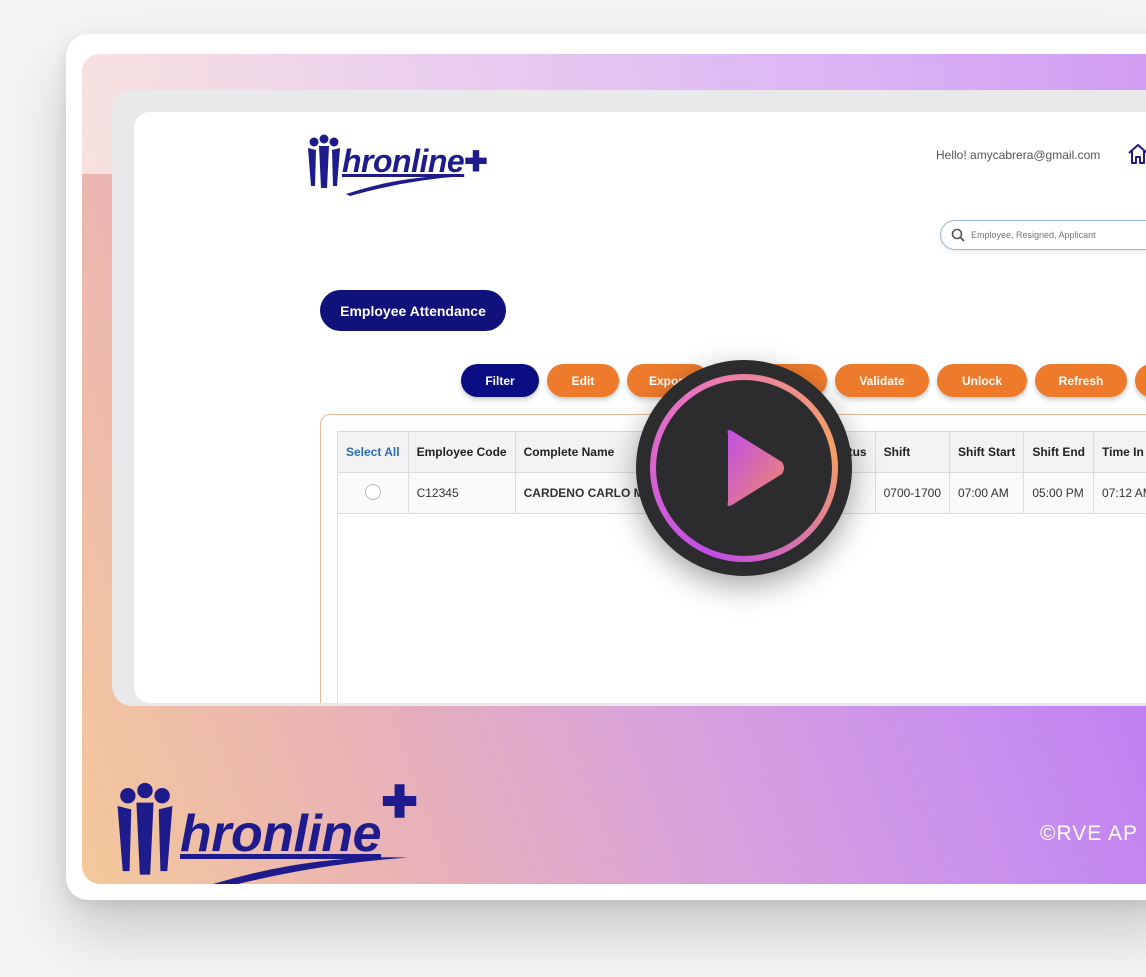 Image resolution: width=1146 pixels, height=977 pixels. Describe the element at coordinates (958, 235) in the screenshot. I see `search-icon` at that location.